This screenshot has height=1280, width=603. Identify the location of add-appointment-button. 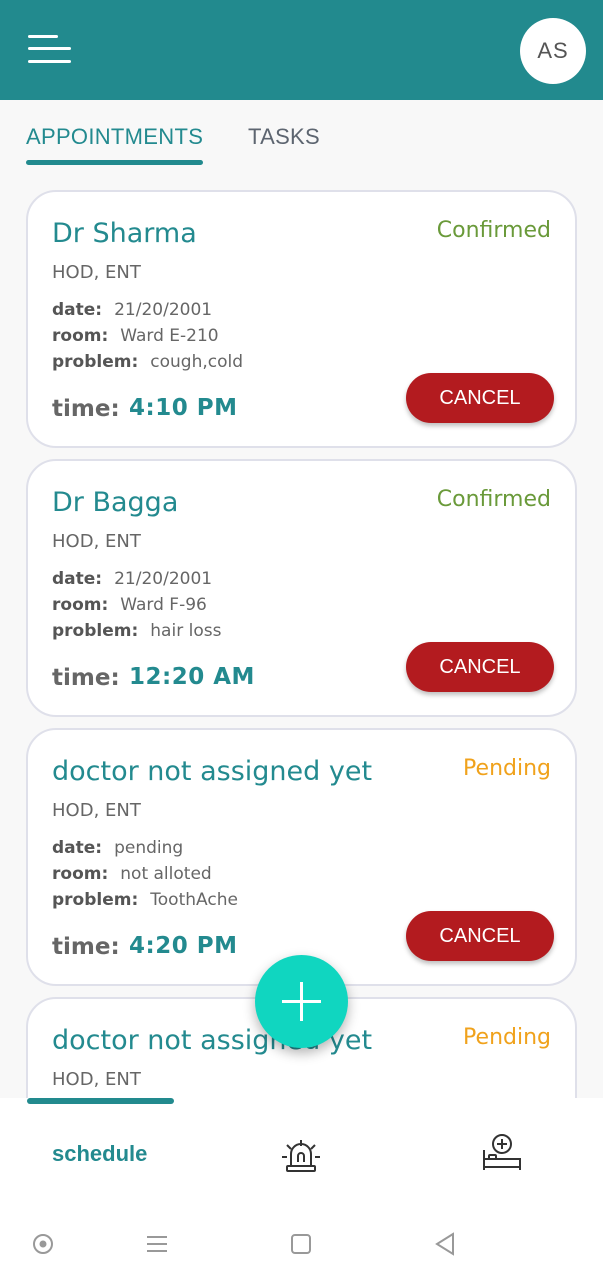
(301, 1001).